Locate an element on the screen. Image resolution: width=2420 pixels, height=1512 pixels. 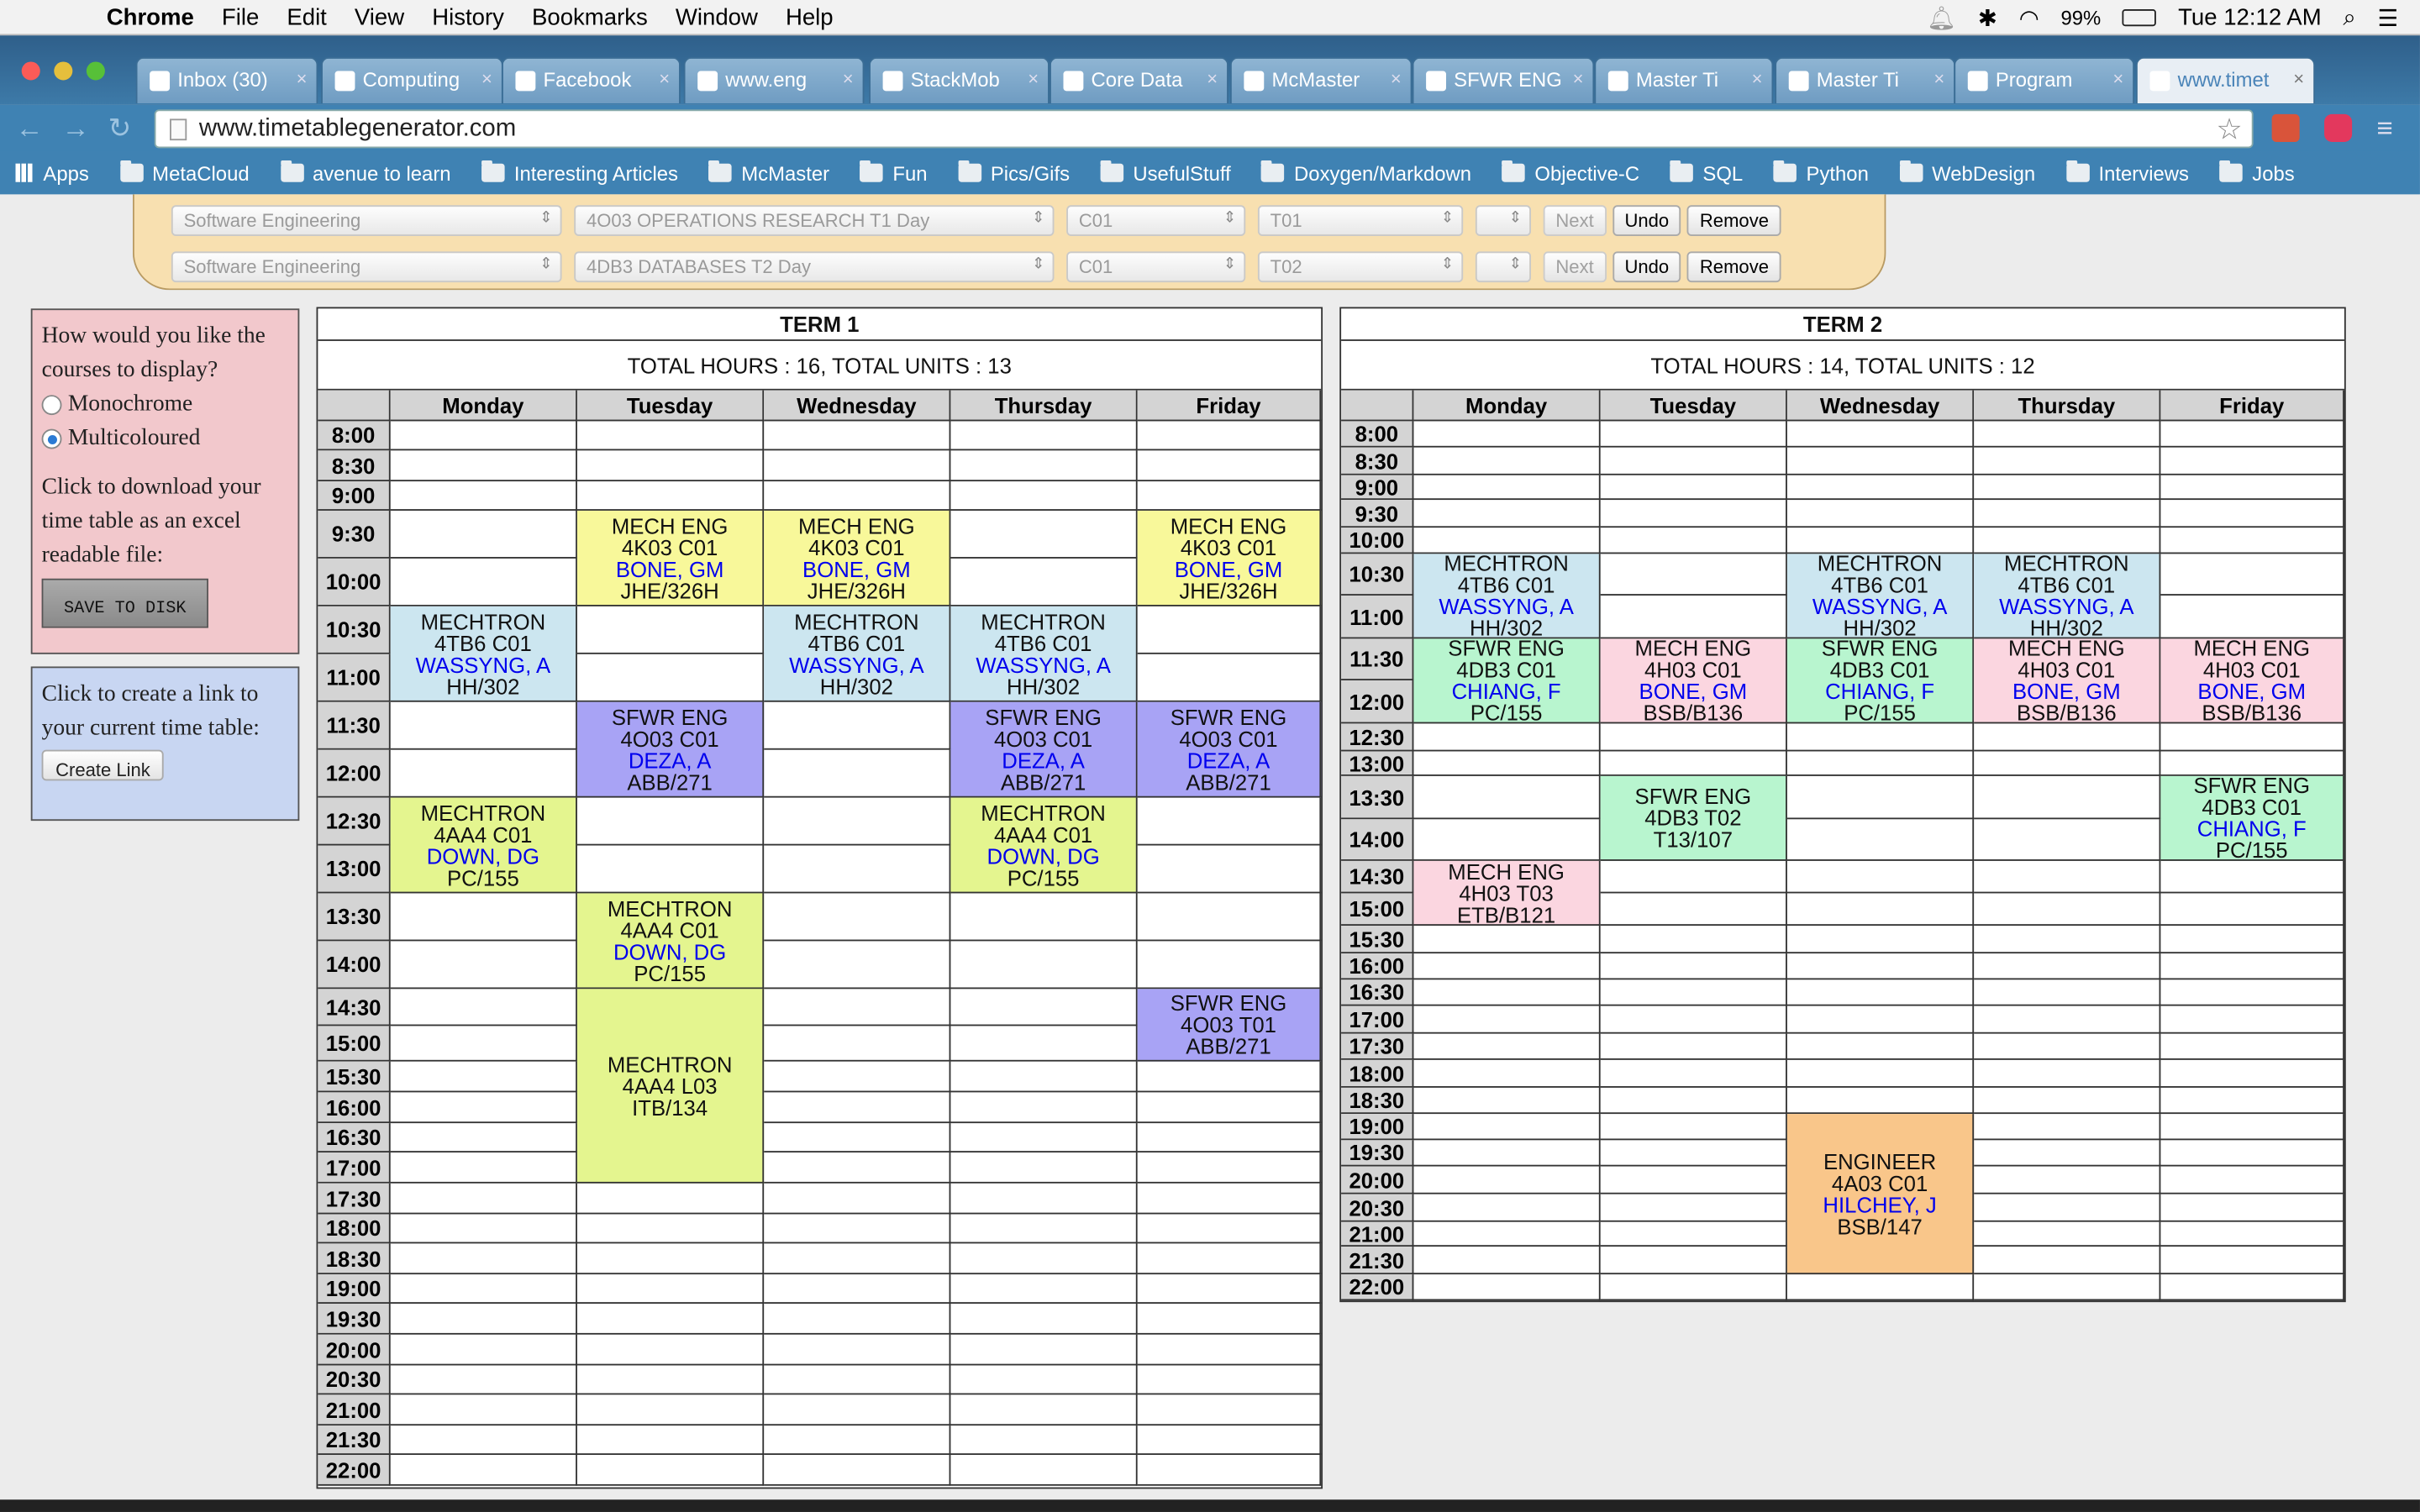
clock: Tue 12:12 AM is located at coordinates (2250, 18).